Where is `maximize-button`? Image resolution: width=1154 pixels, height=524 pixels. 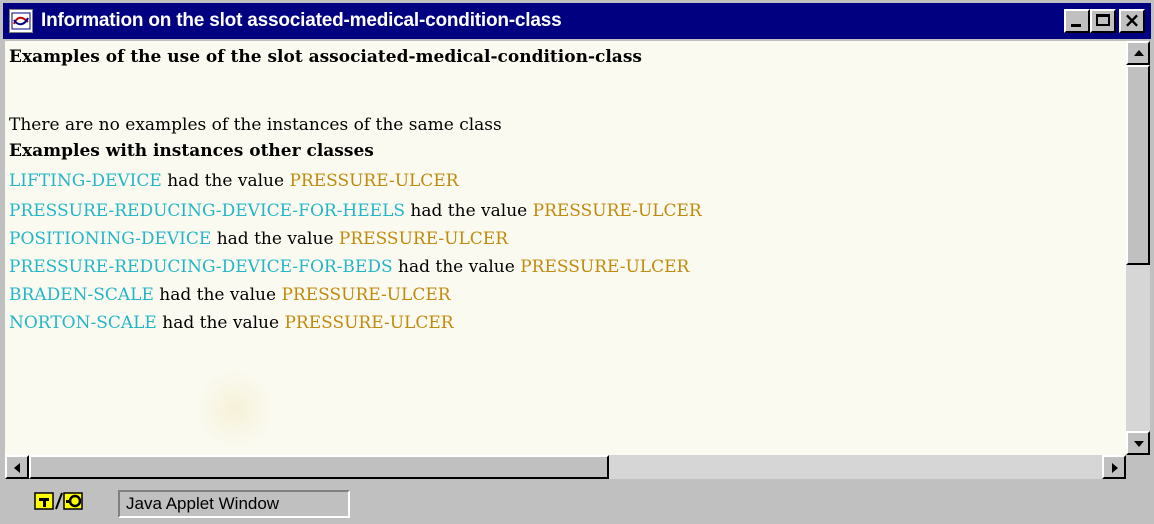 maximize-button is located at coordinates (1103, 21).